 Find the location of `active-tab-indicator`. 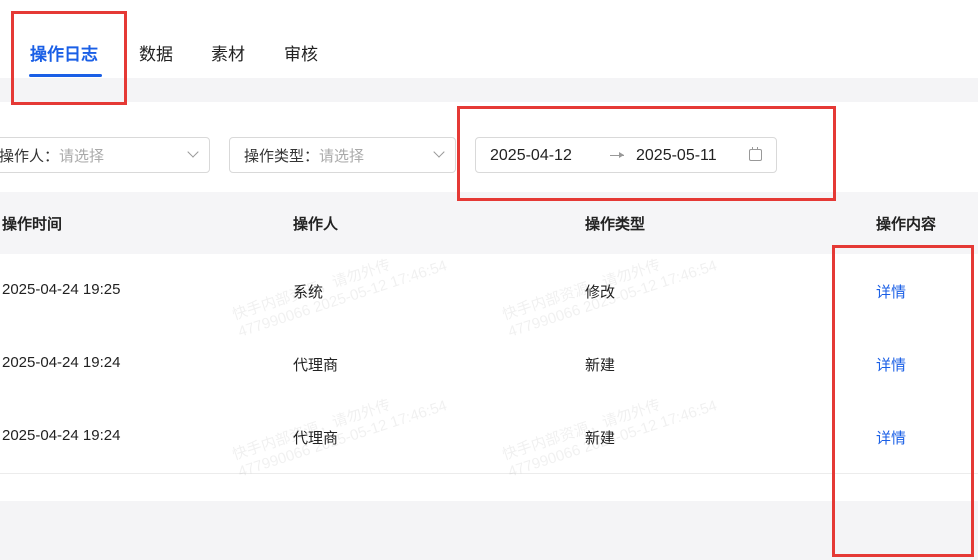

active-tab-indicator is located at coordinates (65, 75).